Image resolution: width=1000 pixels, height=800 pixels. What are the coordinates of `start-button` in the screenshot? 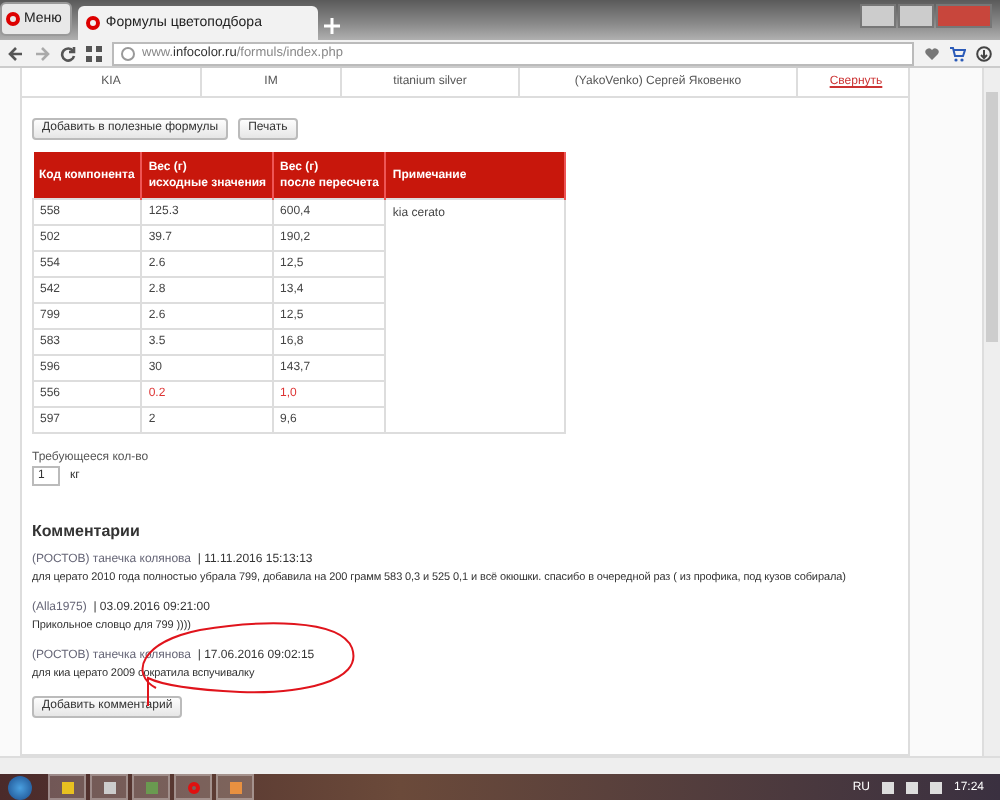 It's located at (20, 787).